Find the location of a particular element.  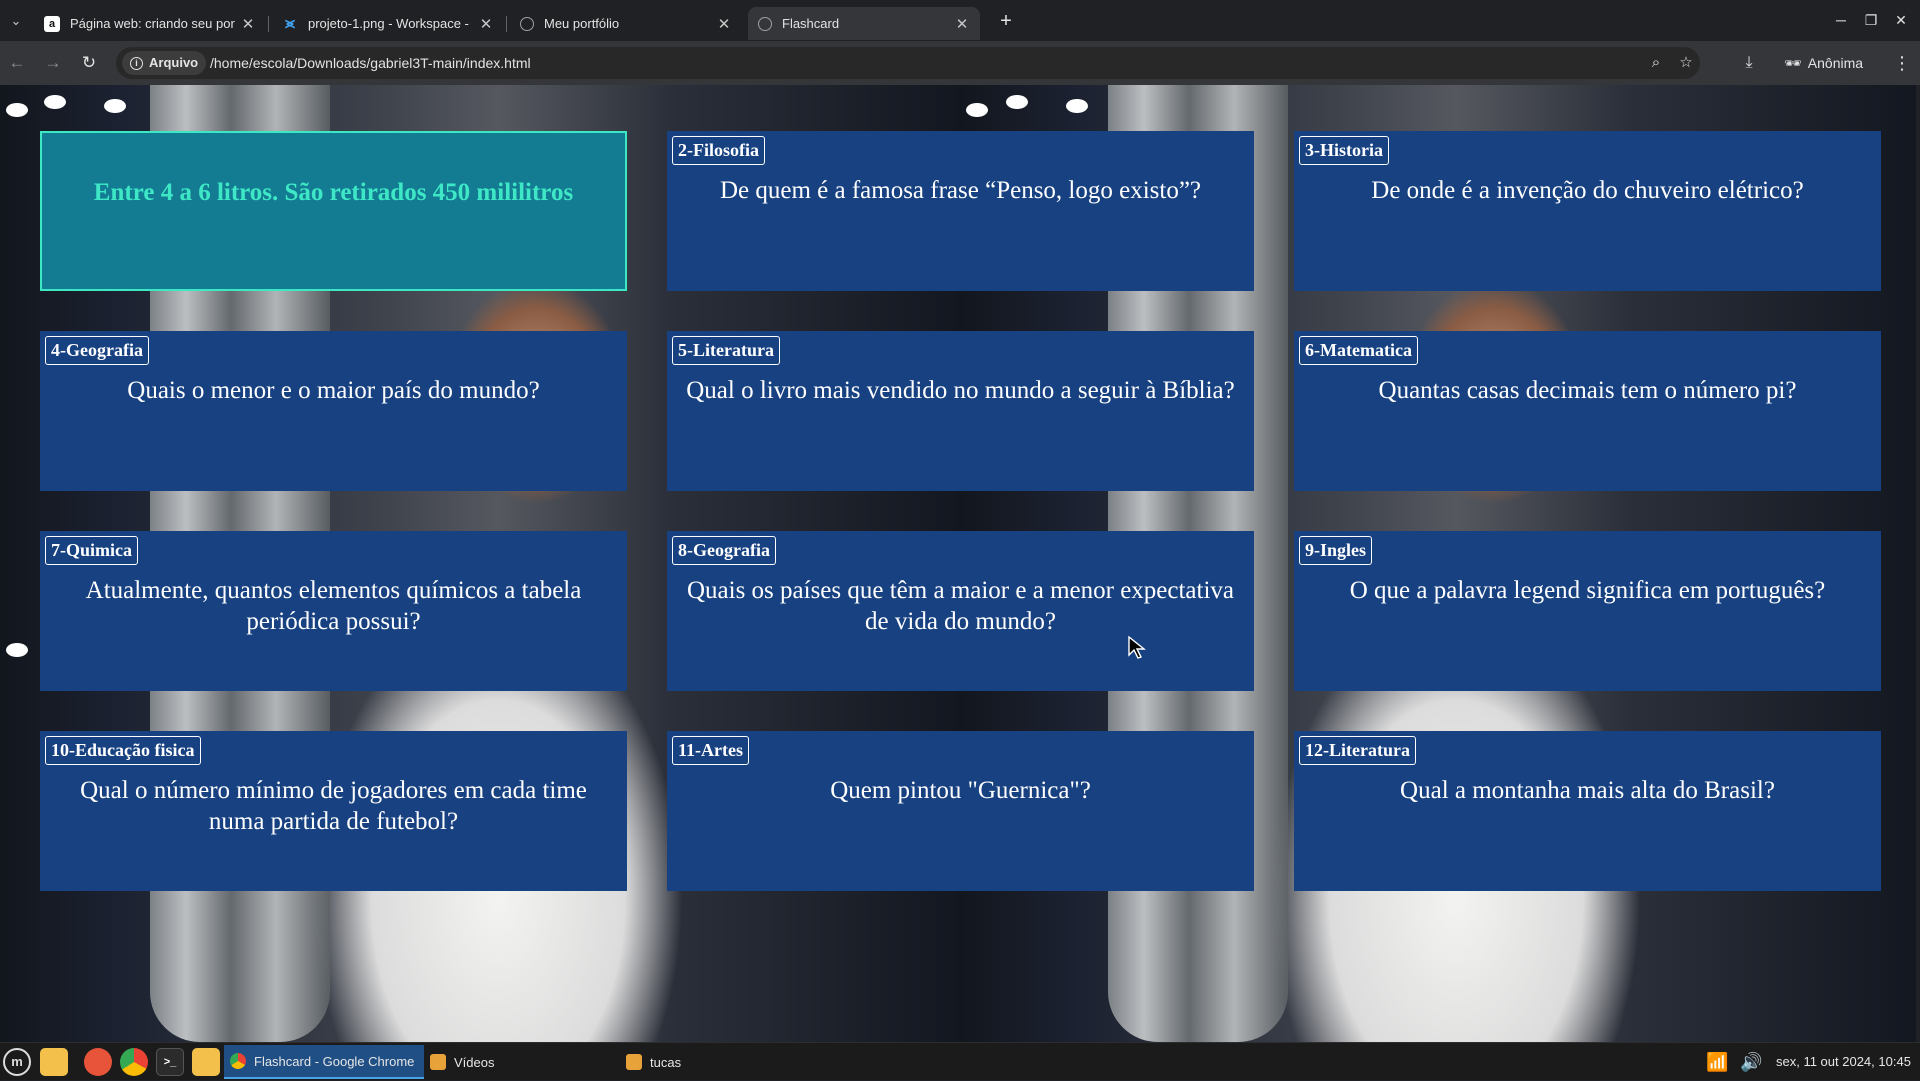

restore-window-icon: ❐ is located at coordinates (1871, 20).